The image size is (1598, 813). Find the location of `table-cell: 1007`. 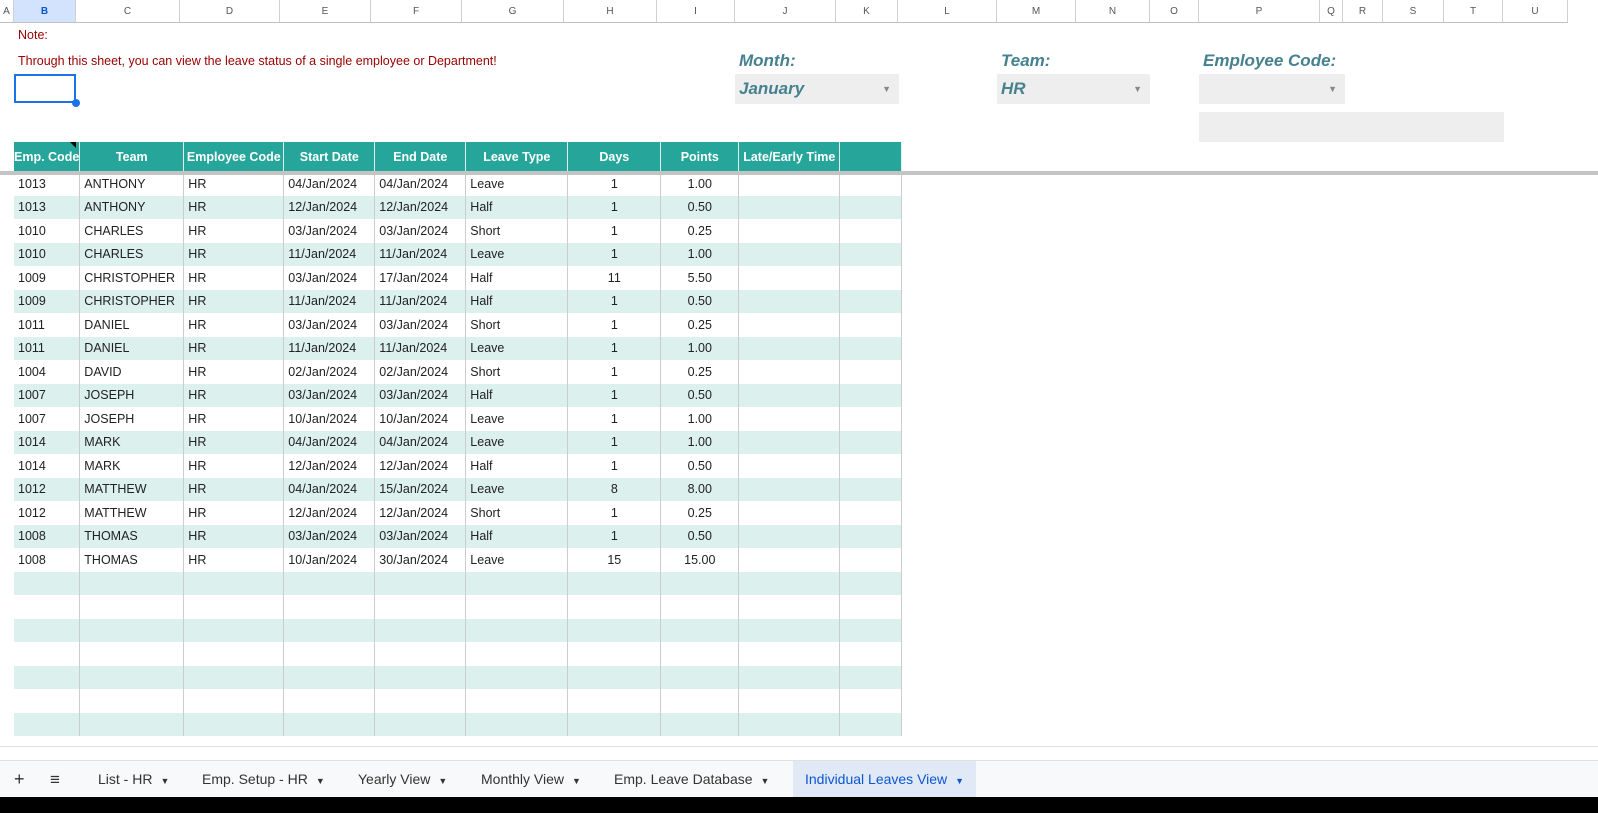

table-cell: 1007 is located at coordinates (47, 419).